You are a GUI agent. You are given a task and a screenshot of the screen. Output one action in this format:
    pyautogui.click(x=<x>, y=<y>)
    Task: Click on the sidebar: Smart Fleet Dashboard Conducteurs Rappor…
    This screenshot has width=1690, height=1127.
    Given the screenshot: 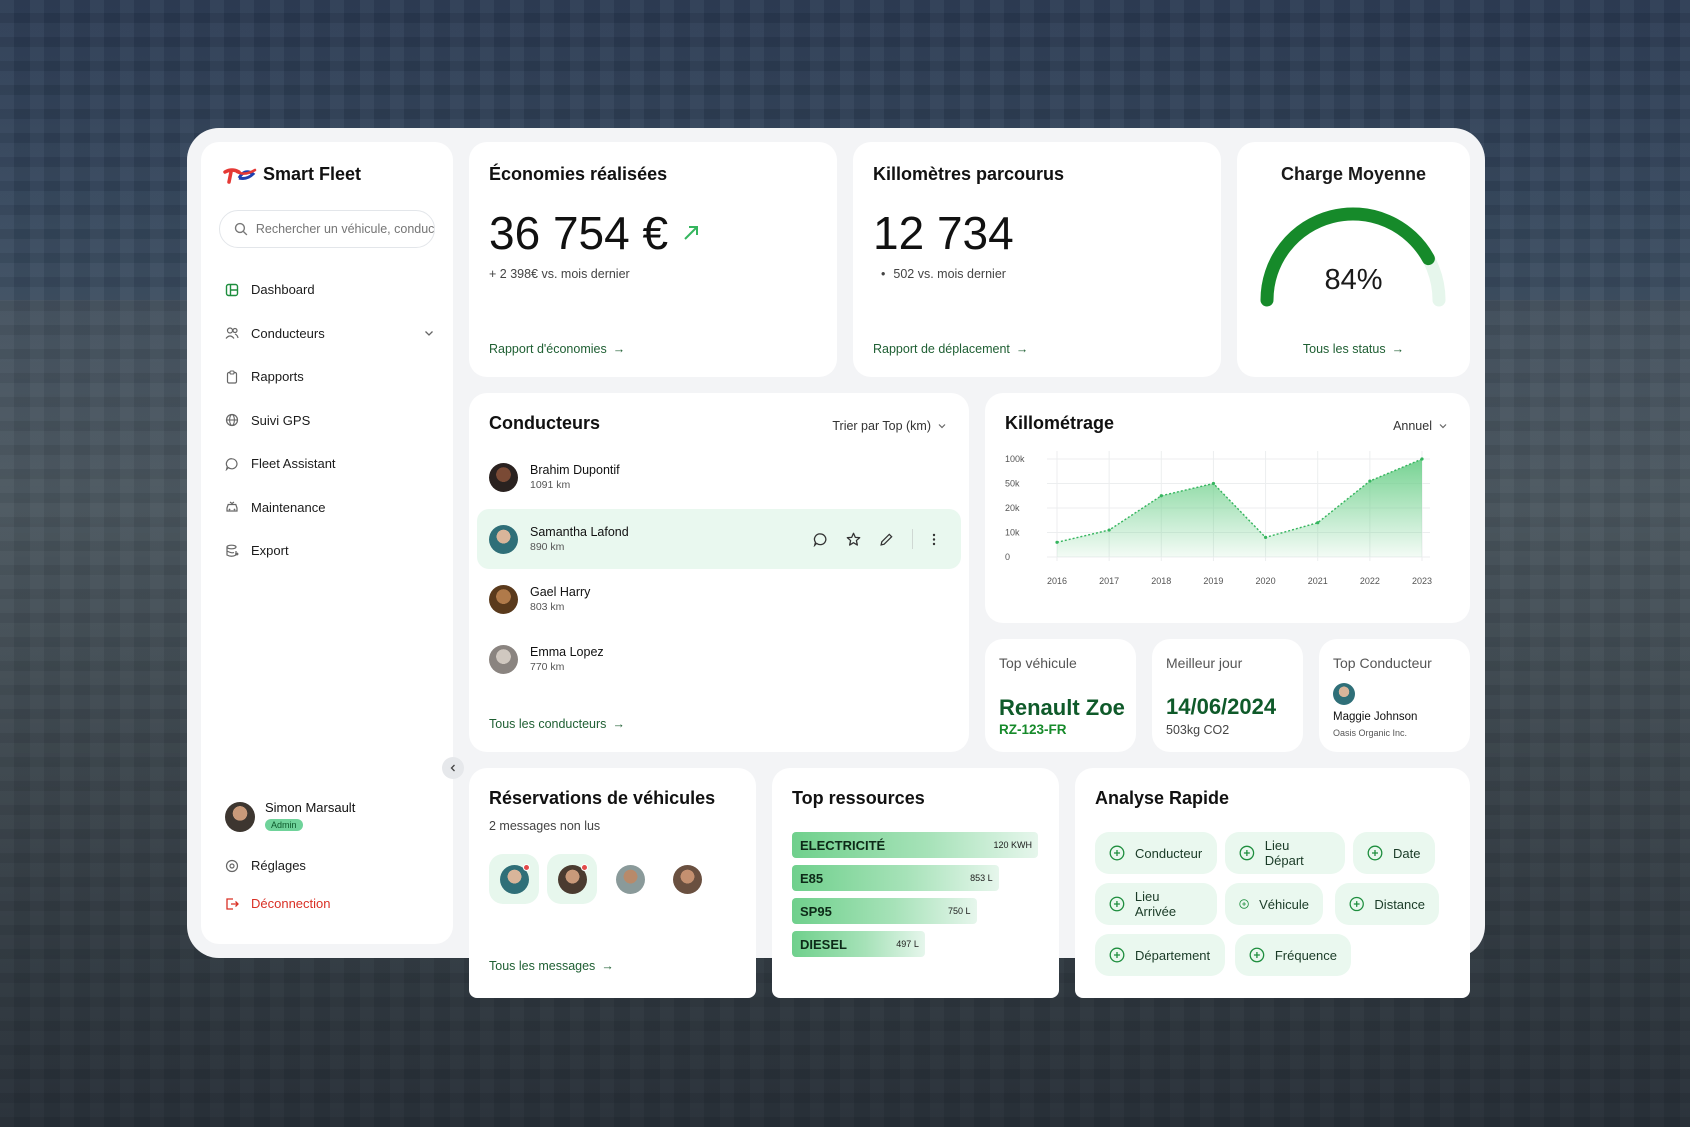 What is the action you would take?
    pyautogui.click(x=327, y=543)
    